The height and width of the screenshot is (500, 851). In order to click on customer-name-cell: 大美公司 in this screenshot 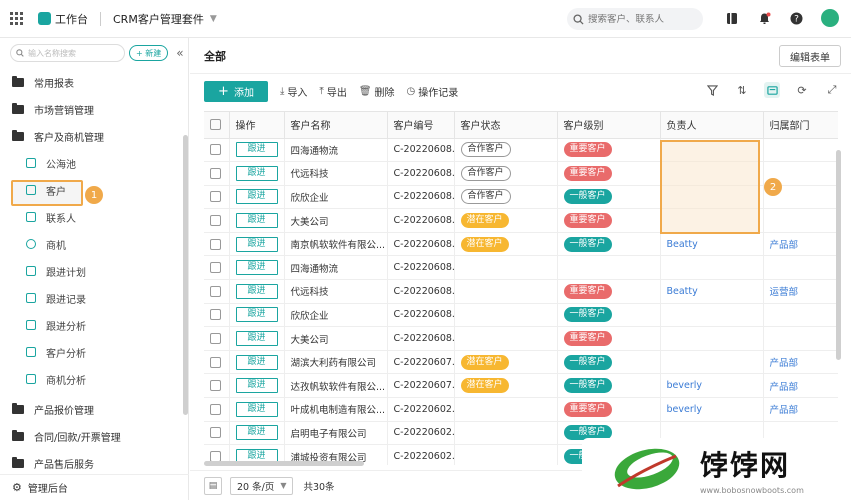, I will do `click(336, 338)`.